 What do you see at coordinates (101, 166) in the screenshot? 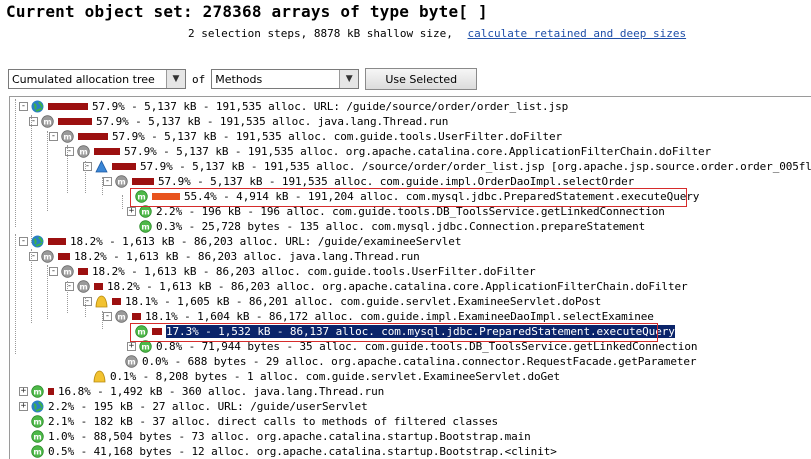
I see `jsp-icon` at bounding box center [101, 166].